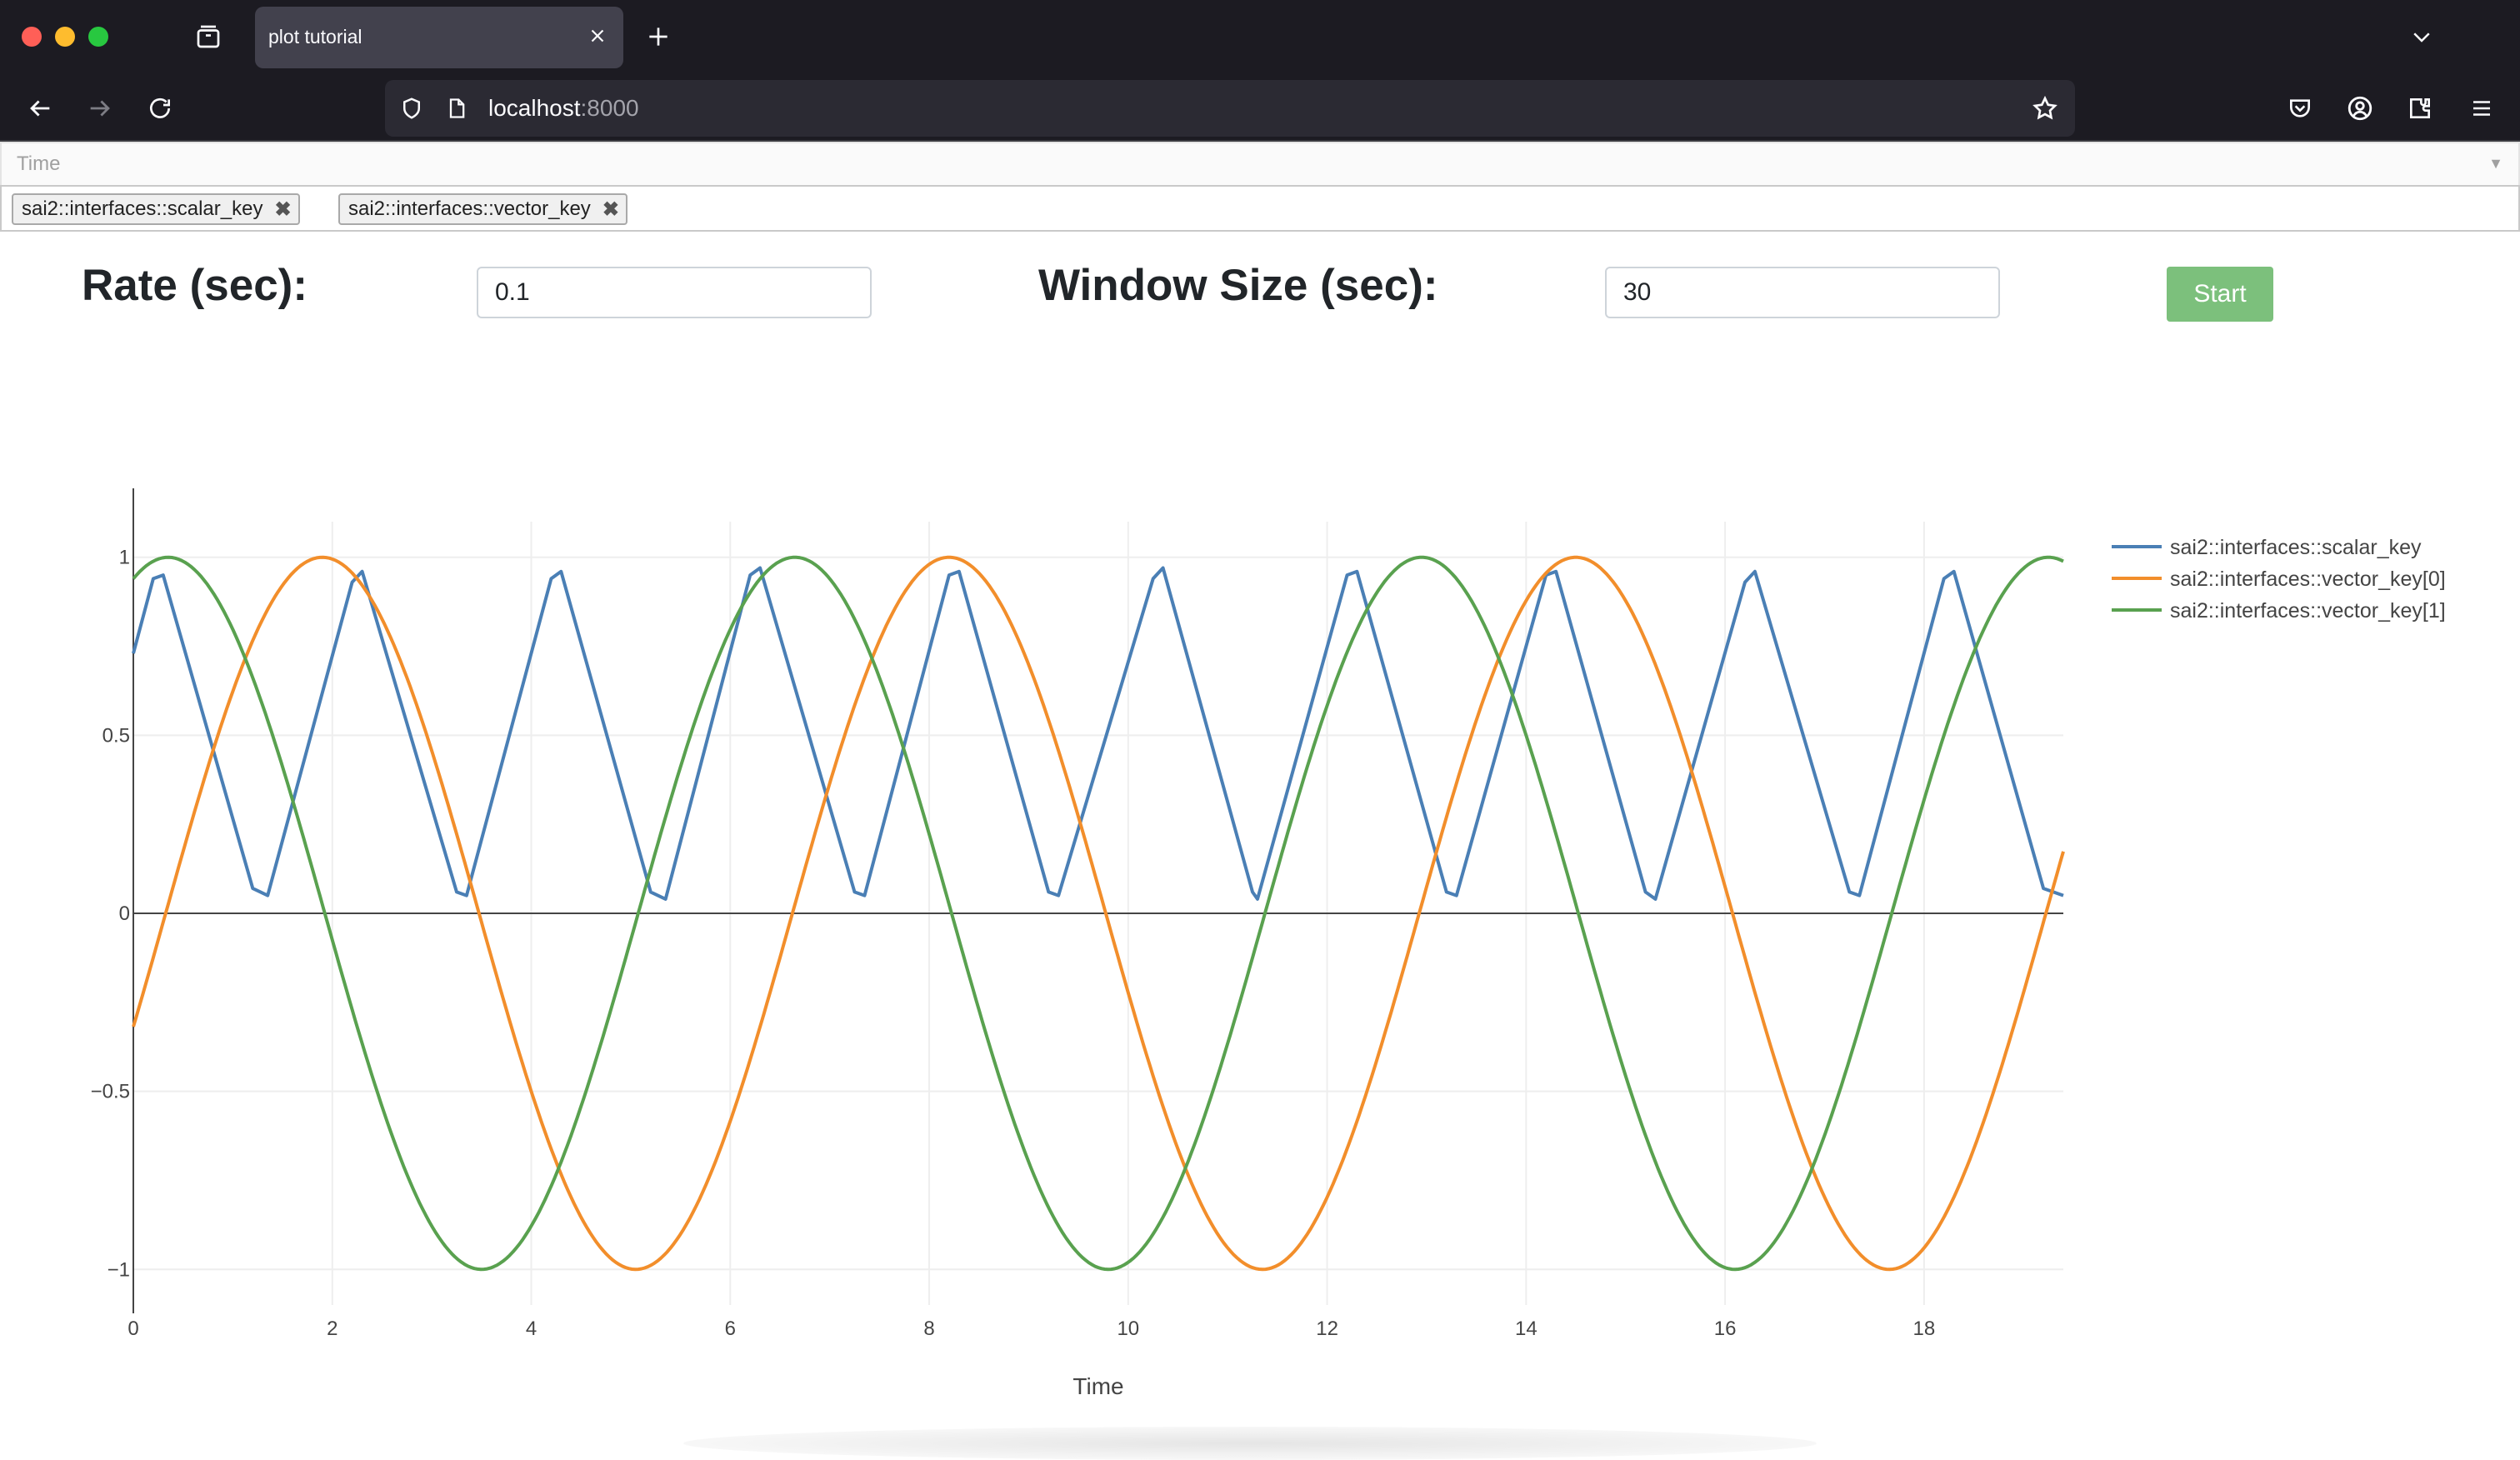  Describe the element at coordinates (119, 1269) in the screenshot. I see `y-tick-label: −1` at that location.